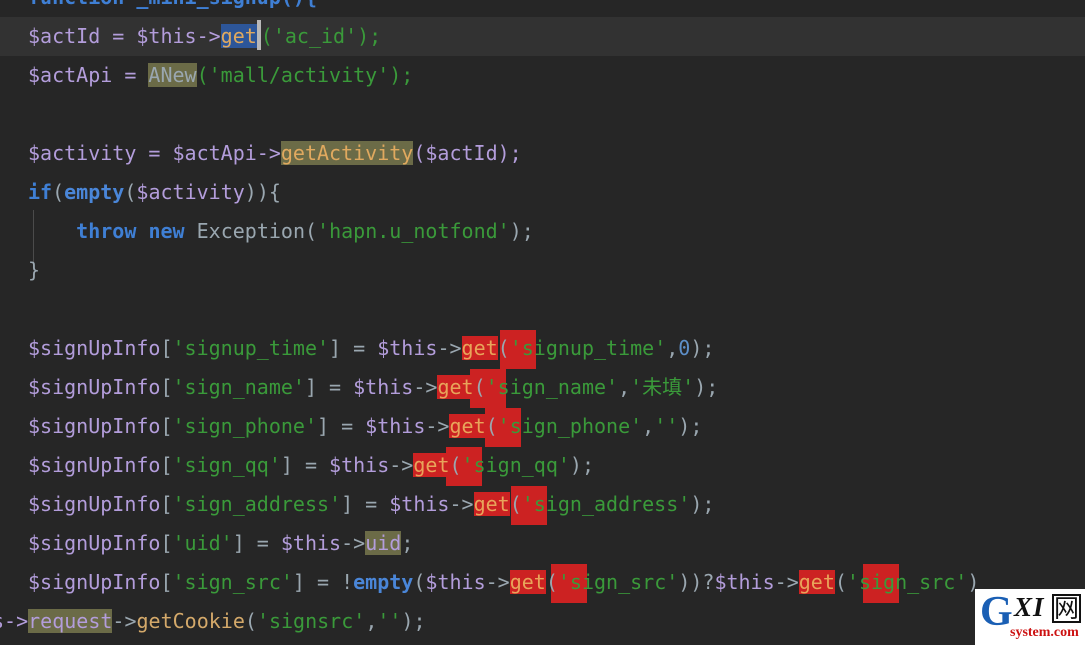 This screenshot has width=1085, height=645. I want to click on watermark-logo: G XI 网 system.com, so click(1030, 617).